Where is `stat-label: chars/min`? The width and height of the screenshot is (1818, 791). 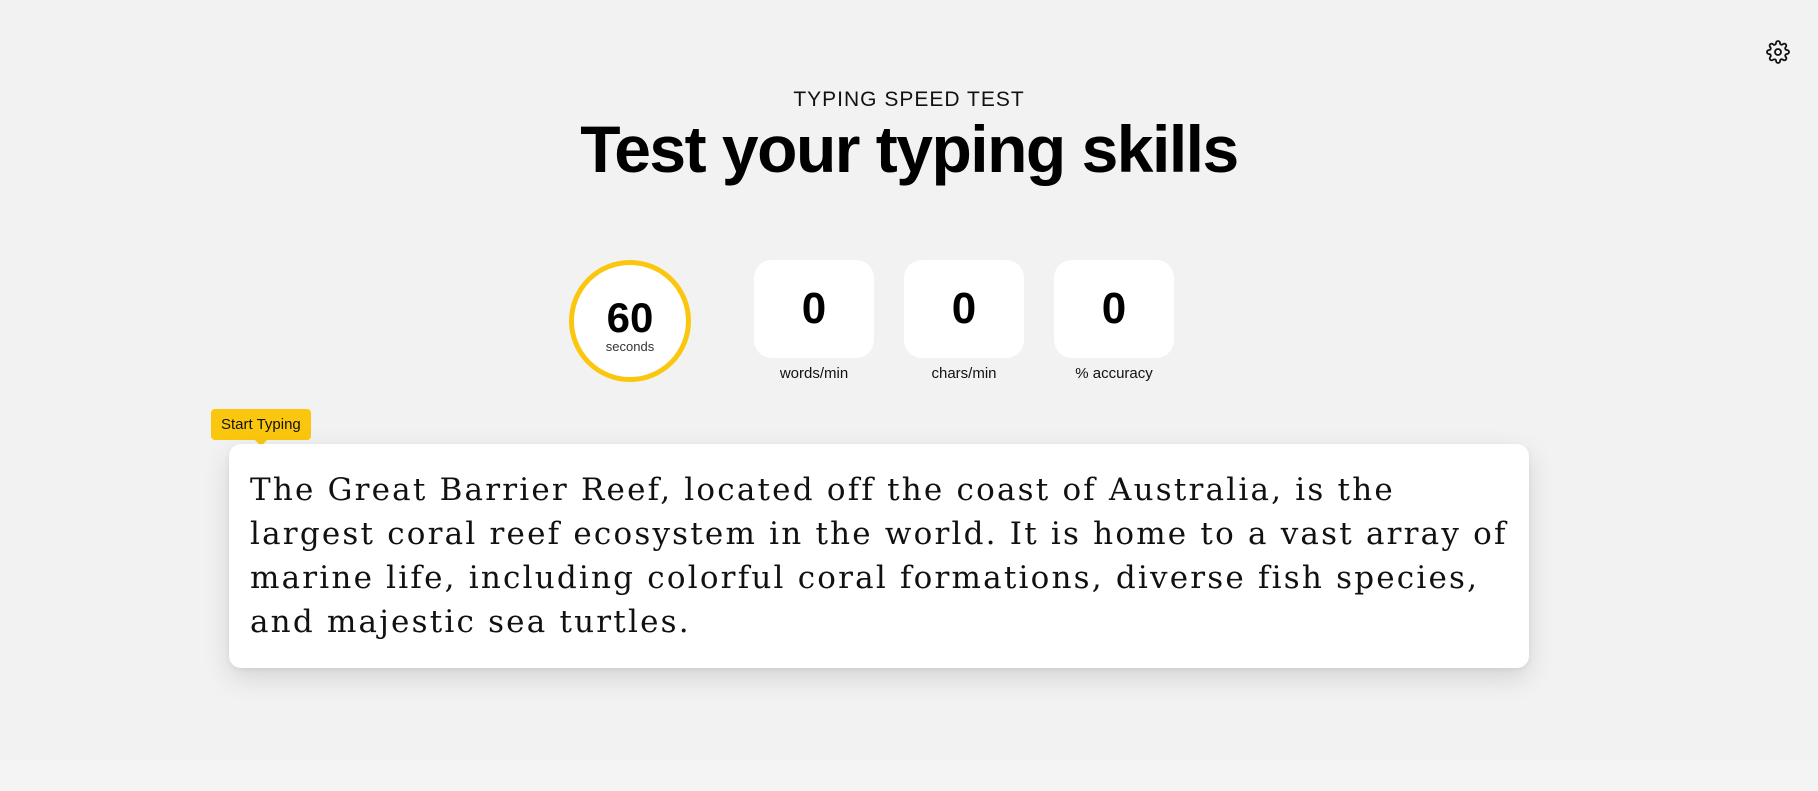 stat-label: chars/min is located at coordinates (964, 373).